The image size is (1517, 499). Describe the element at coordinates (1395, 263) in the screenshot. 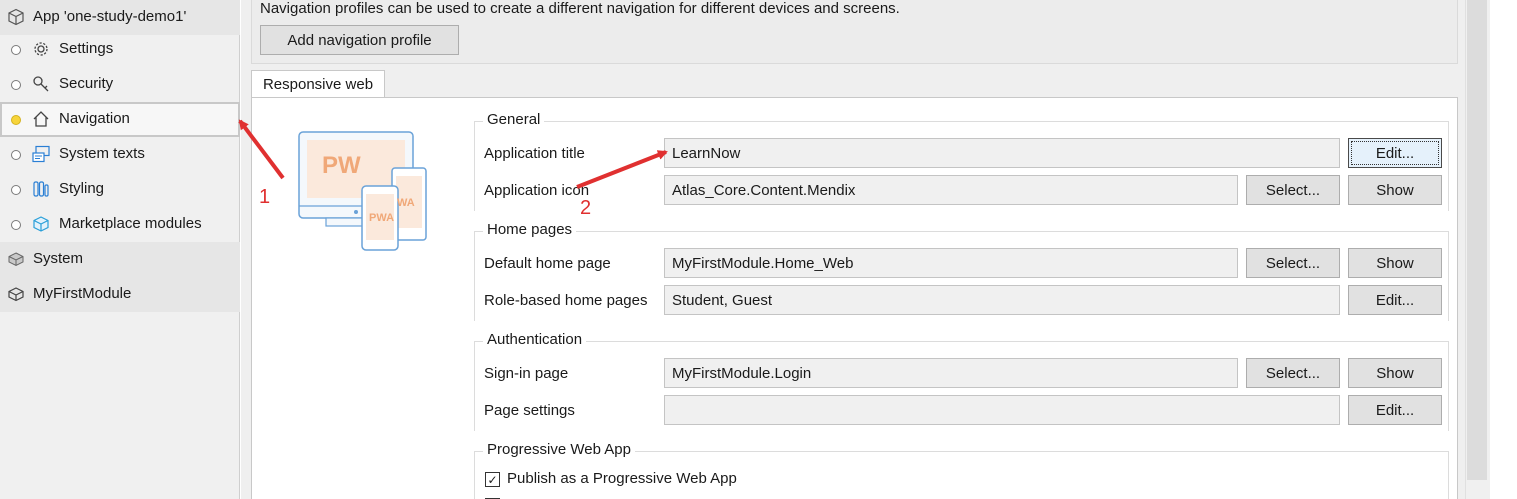

I see `show-default-home-page-button: Show` at that location.